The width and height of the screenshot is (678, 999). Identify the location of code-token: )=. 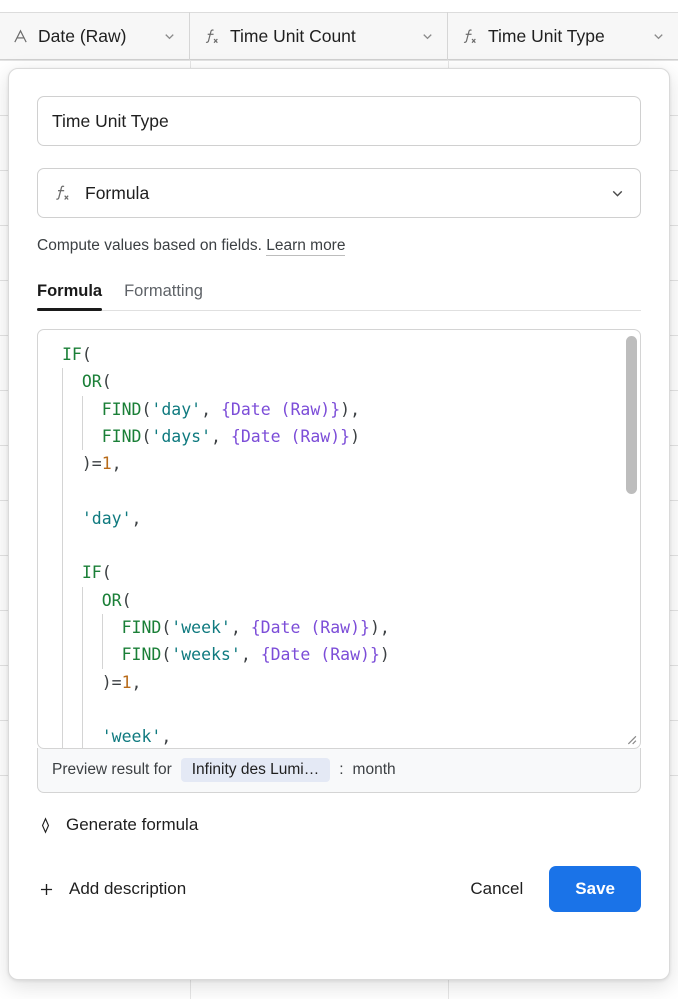
(111, 682).